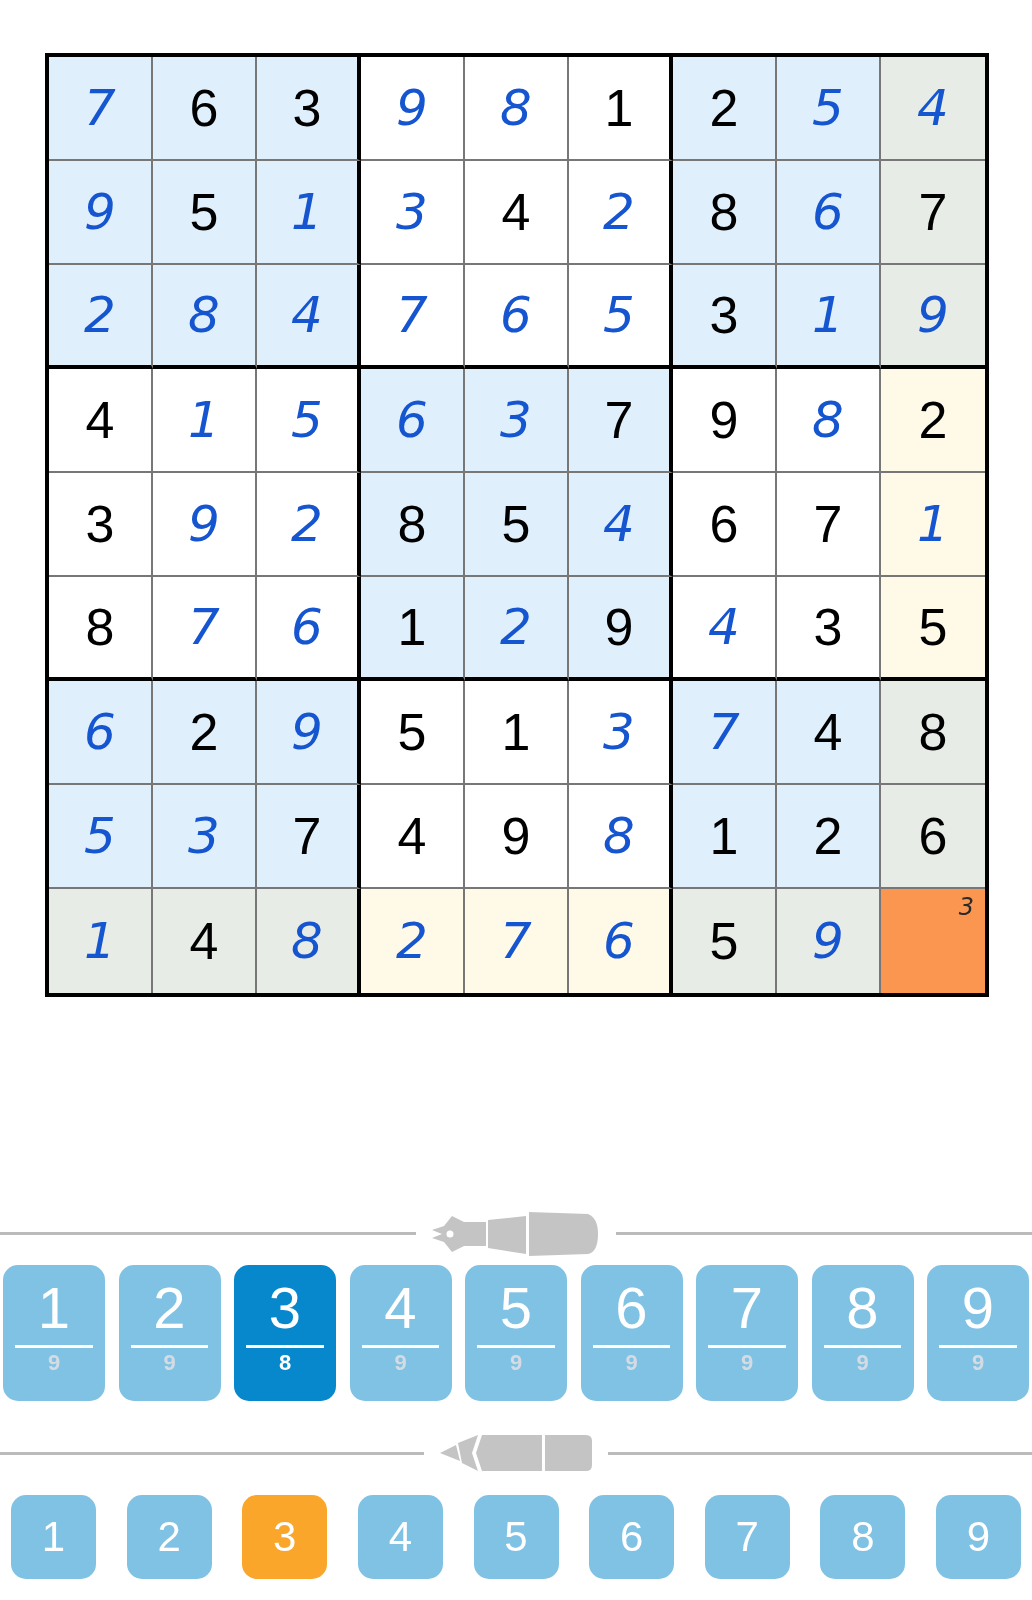 The image size is (1032, 1600). Describe the element at coordinates (285, 1333) in the screenshot. I see `number-key: 3 8` at that location.